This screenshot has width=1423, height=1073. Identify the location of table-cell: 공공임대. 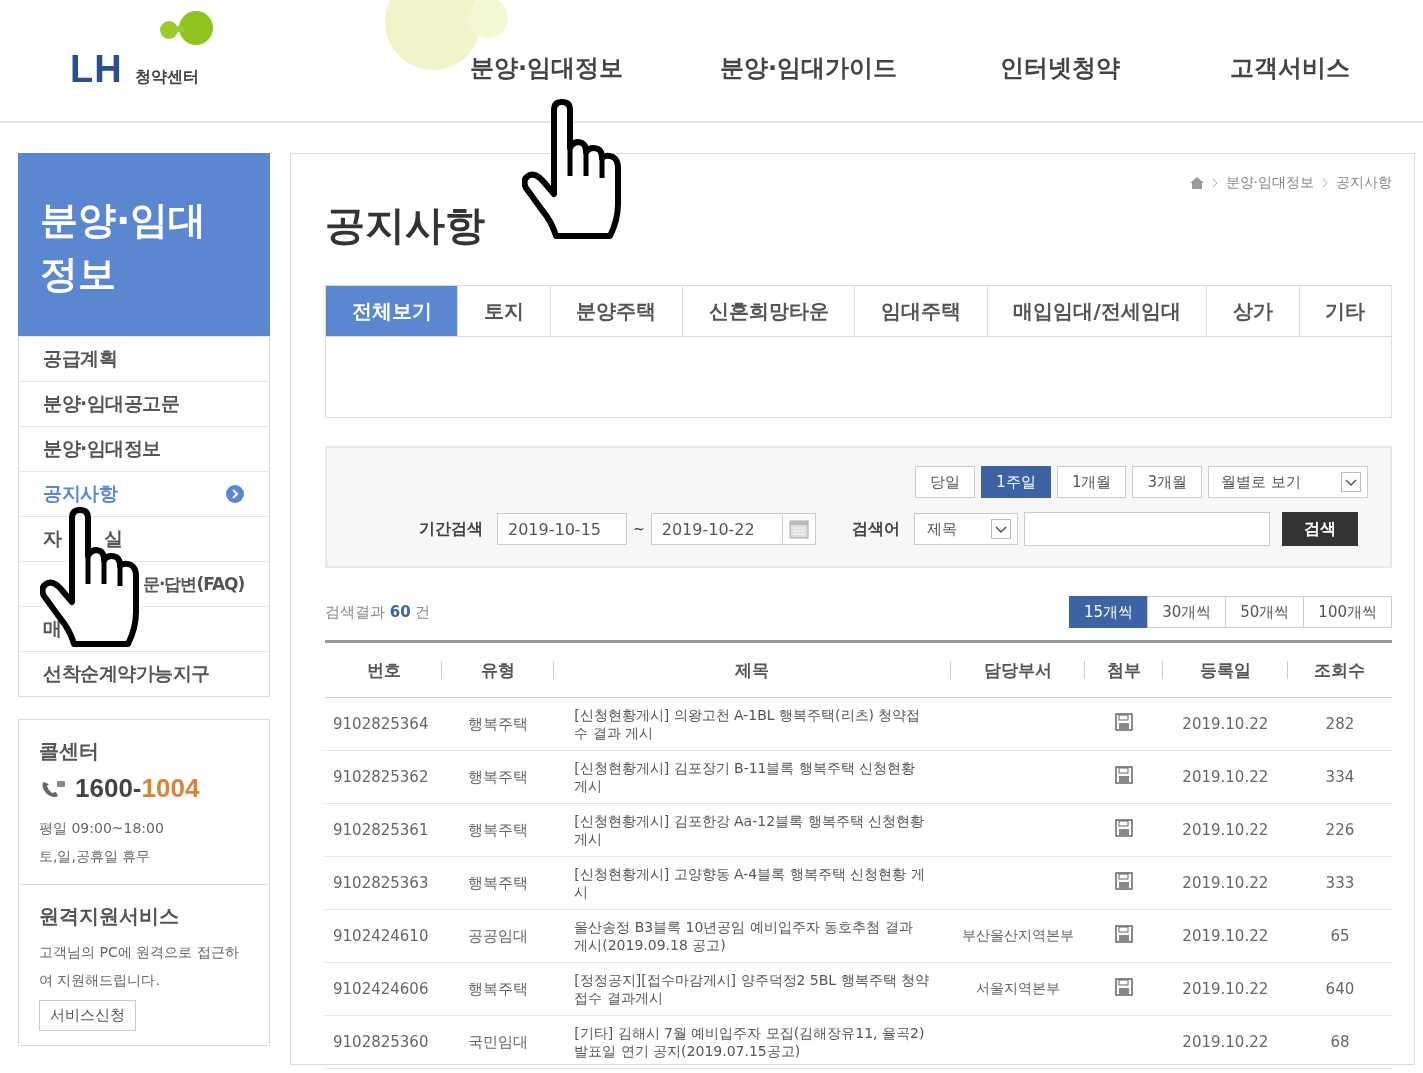
(498, 935).